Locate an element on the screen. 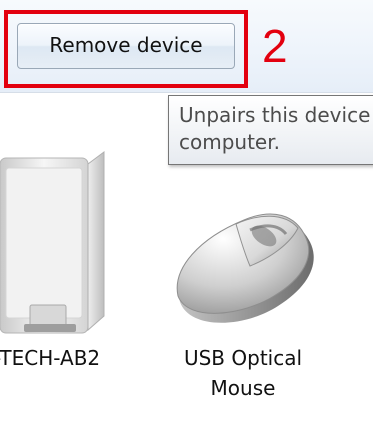  tooltip: Unpairs this device computer. is located at coordinates (270, 130).